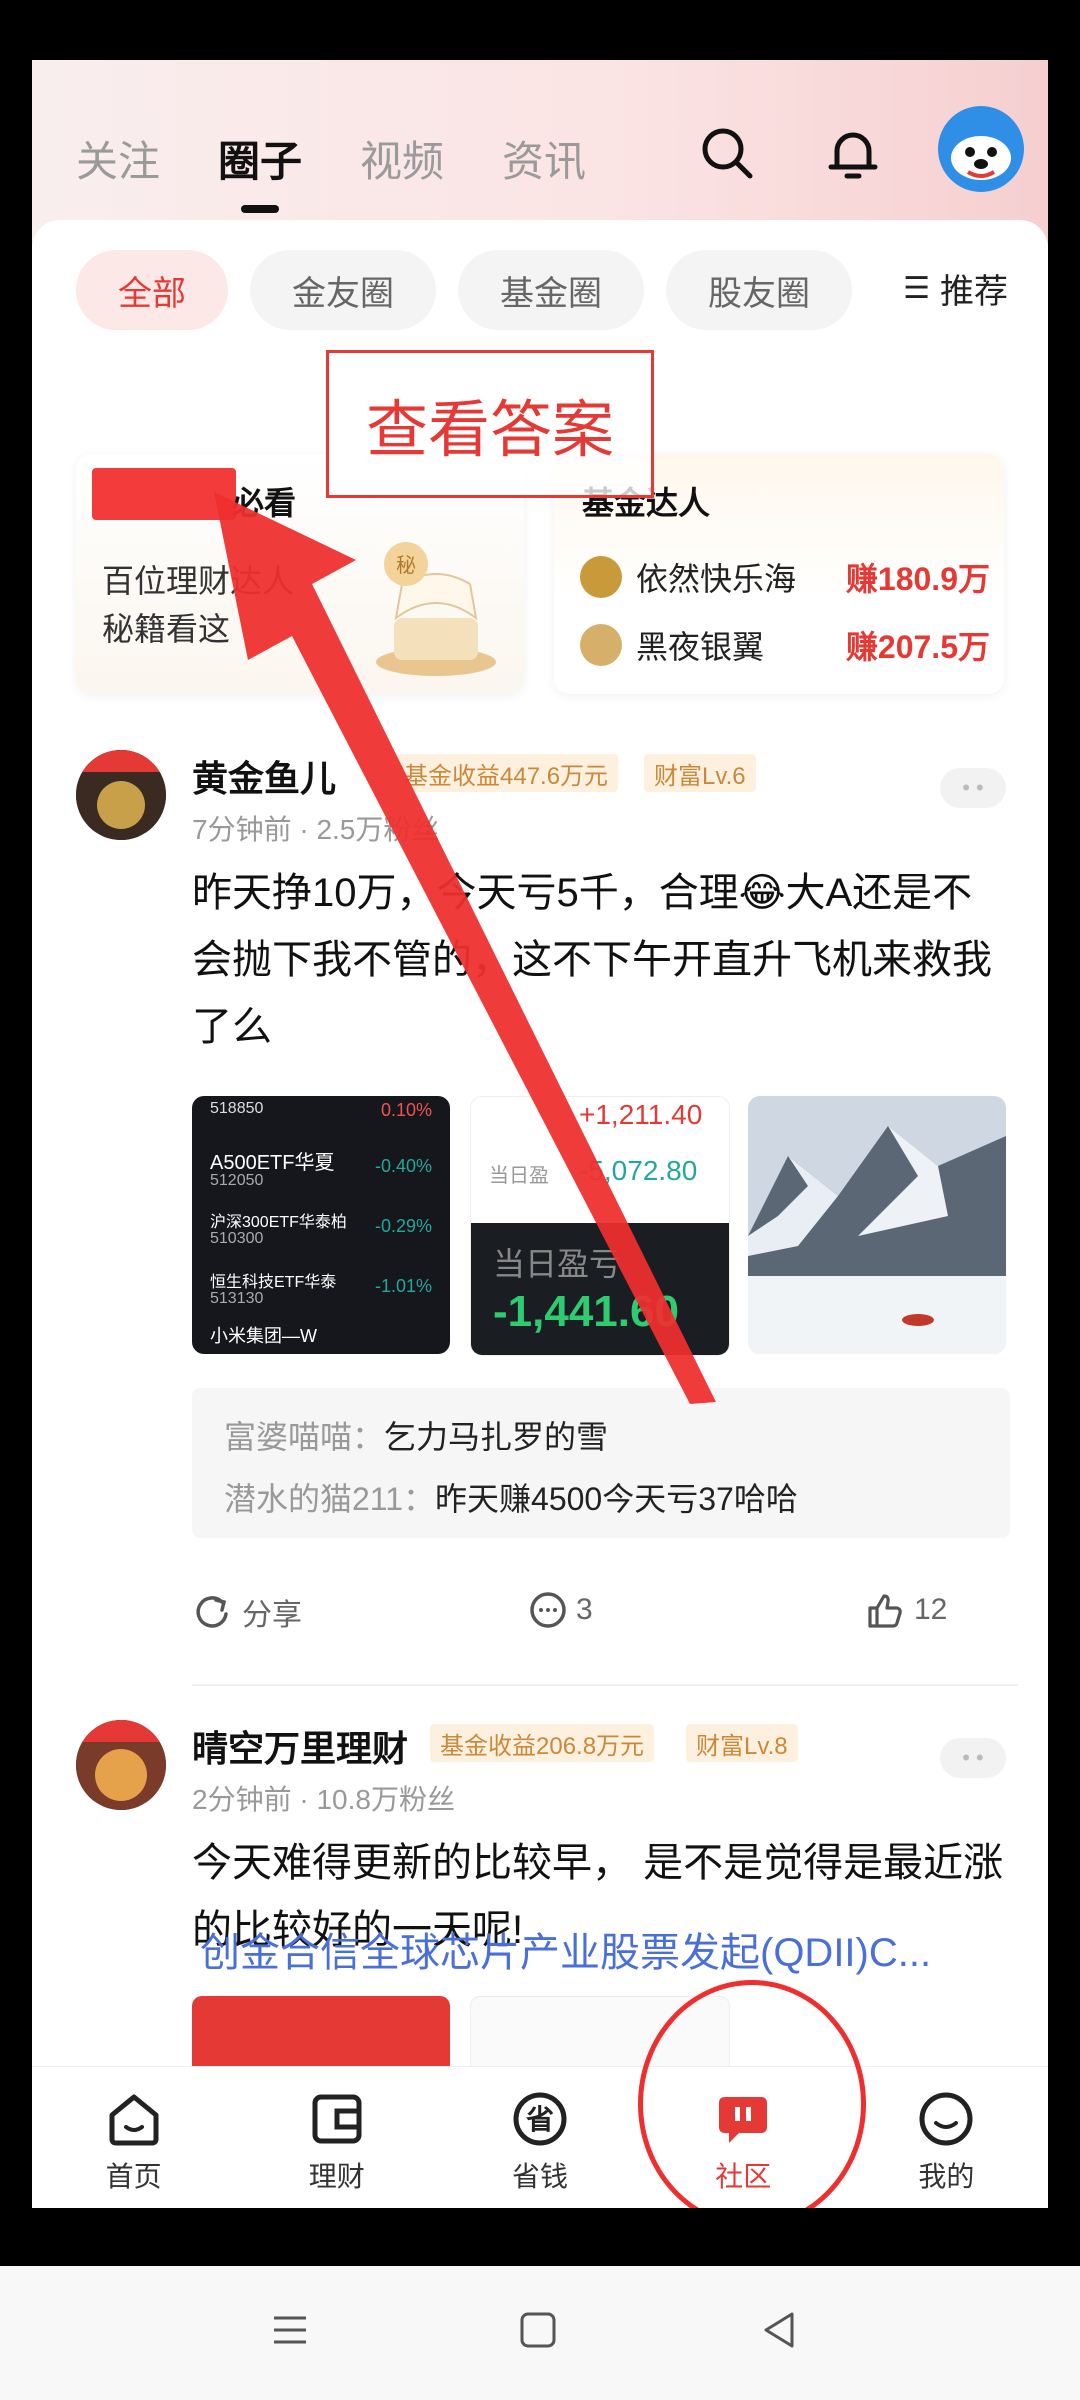 This screenshot has width=1080, height=2400. Describe the element at coordinates (780, 2330) in the screenshot. I see `back-icon` at that location.